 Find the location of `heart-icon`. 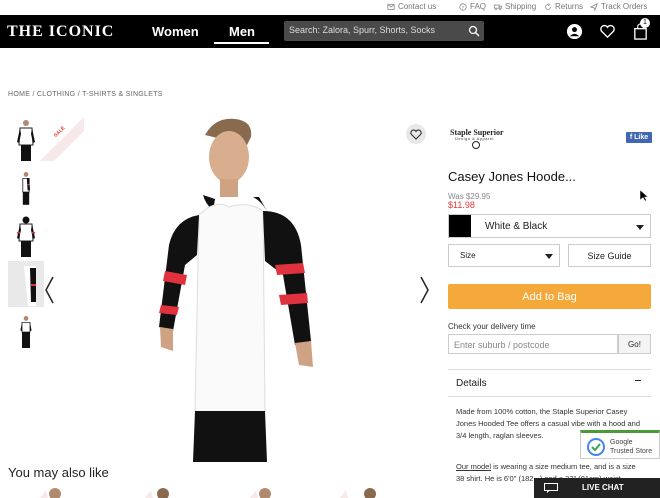

heart-icon is located at coordinates (416, 134).